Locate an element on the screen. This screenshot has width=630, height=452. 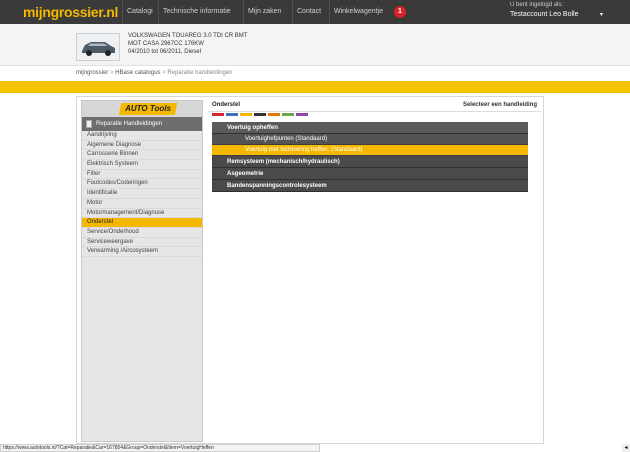
car-image is located at coordinates (98, 47).